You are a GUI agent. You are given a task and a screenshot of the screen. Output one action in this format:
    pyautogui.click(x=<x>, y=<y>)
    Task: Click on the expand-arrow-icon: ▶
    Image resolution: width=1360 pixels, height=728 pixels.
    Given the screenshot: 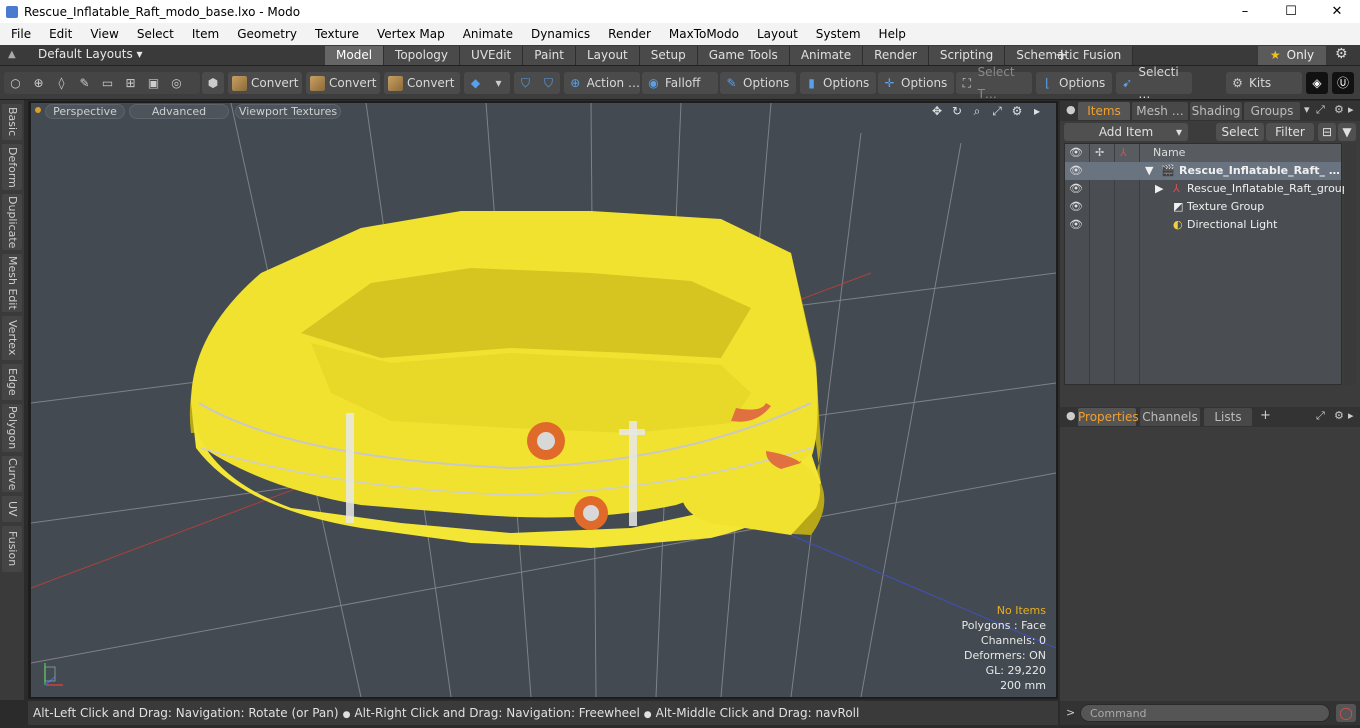 What is the action you would take?
    pyautogui.click(x=1159, y=189)
    